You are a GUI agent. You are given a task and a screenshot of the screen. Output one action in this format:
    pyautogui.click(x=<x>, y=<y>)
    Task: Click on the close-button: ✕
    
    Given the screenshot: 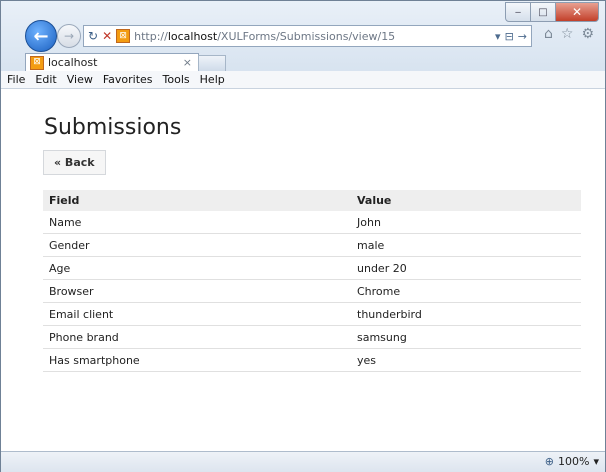 What is the action you would take?
    pyautogui.click(x=577, y=12)
    